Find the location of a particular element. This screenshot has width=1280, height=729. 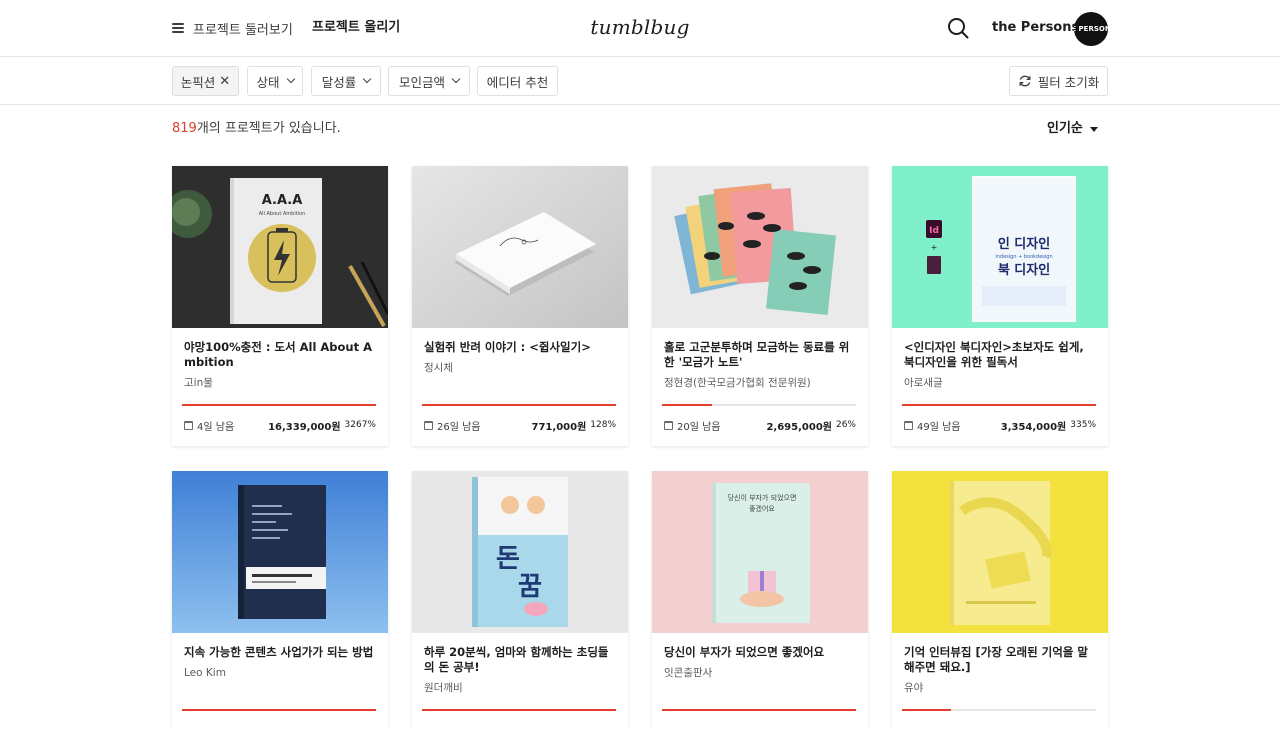

filter-dropdown-achievement: 달성률 is located at coordinates (346, 81).